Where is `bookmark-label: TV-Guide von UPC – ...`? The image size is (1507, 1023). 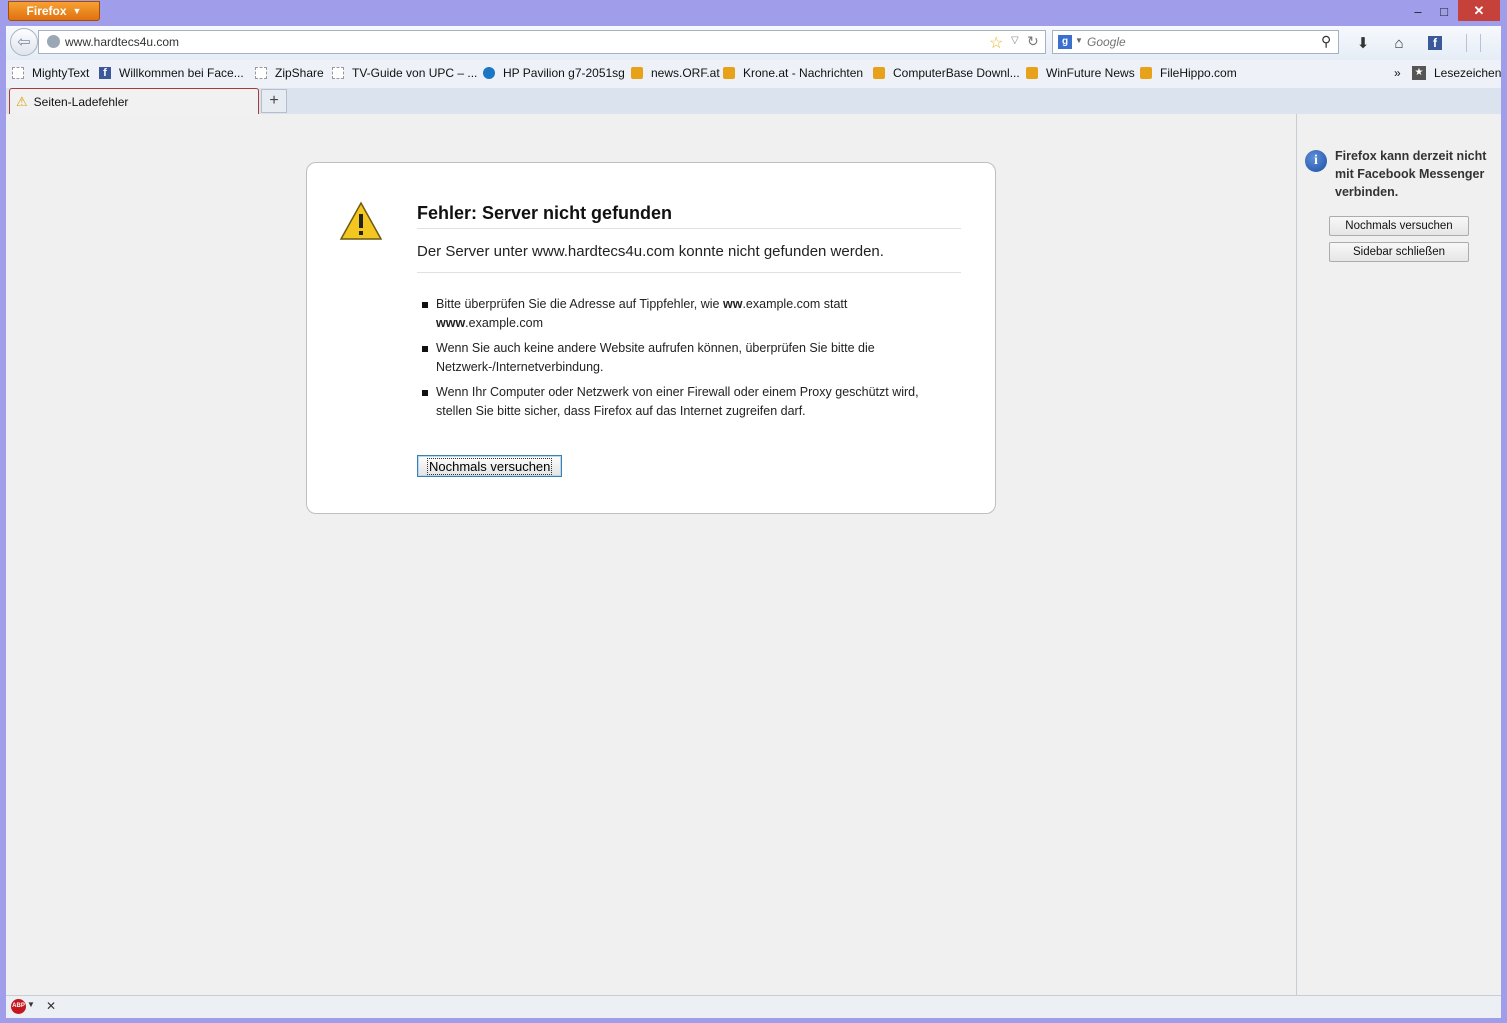
bookmark-label: TV-Guide von UPC – ... is located at coordinates (415, 73).